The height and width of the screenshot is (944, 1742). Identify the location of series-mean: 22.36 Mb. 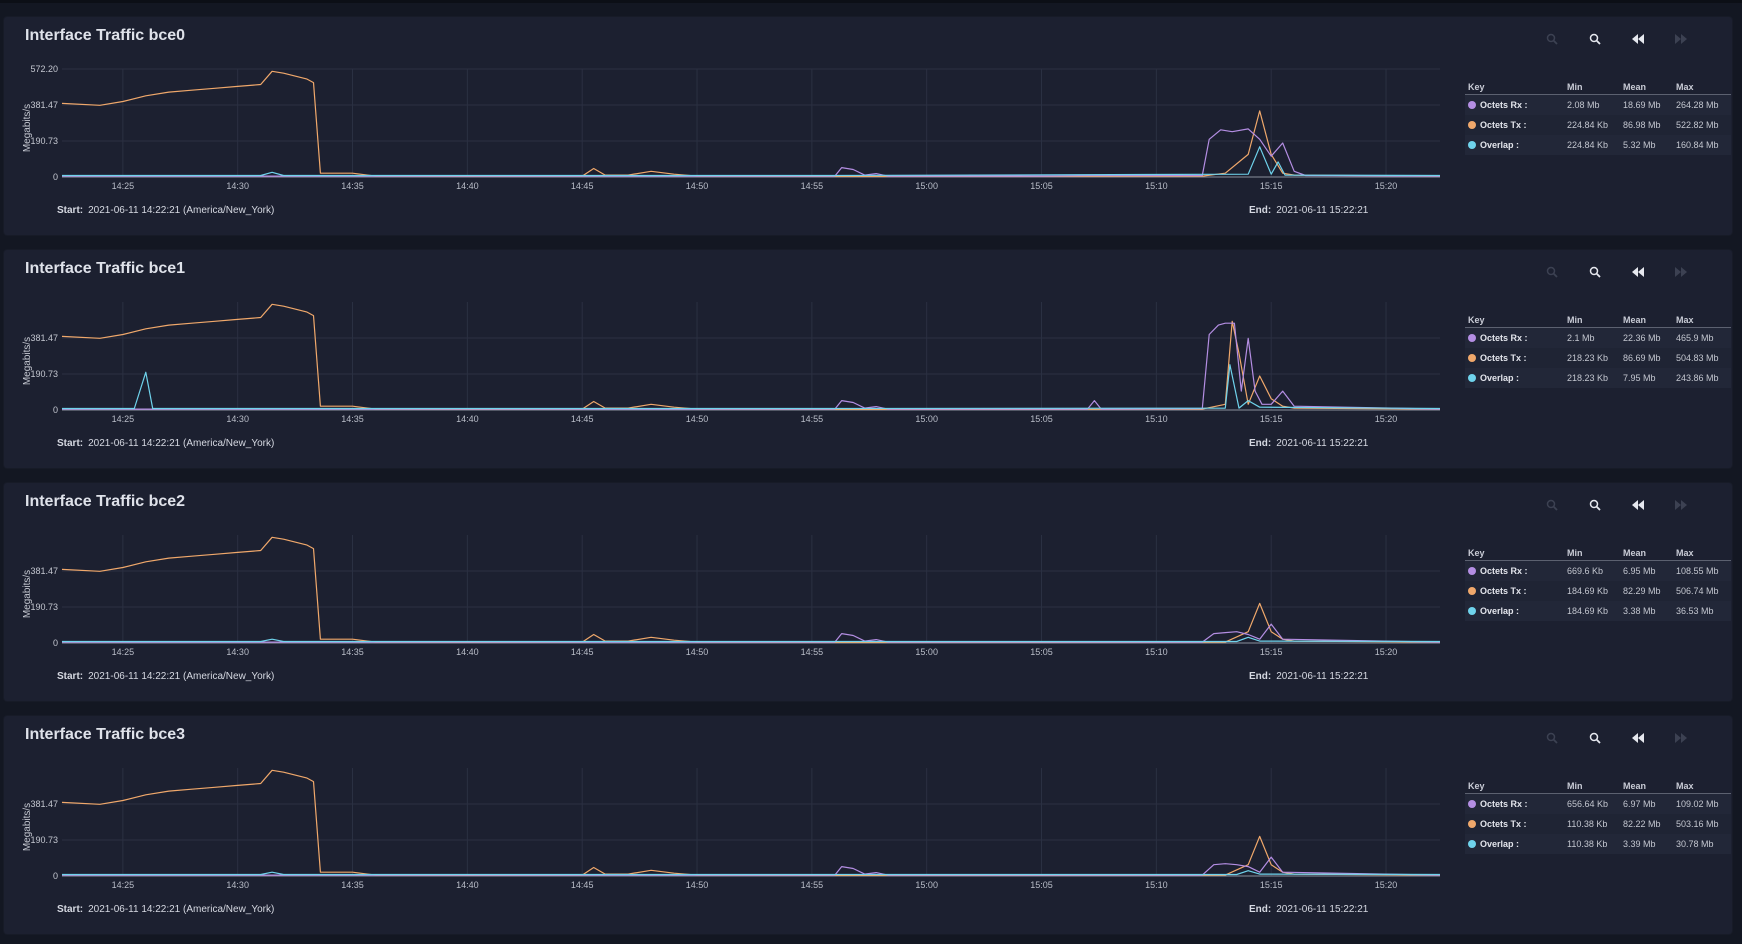
(1646, 337).